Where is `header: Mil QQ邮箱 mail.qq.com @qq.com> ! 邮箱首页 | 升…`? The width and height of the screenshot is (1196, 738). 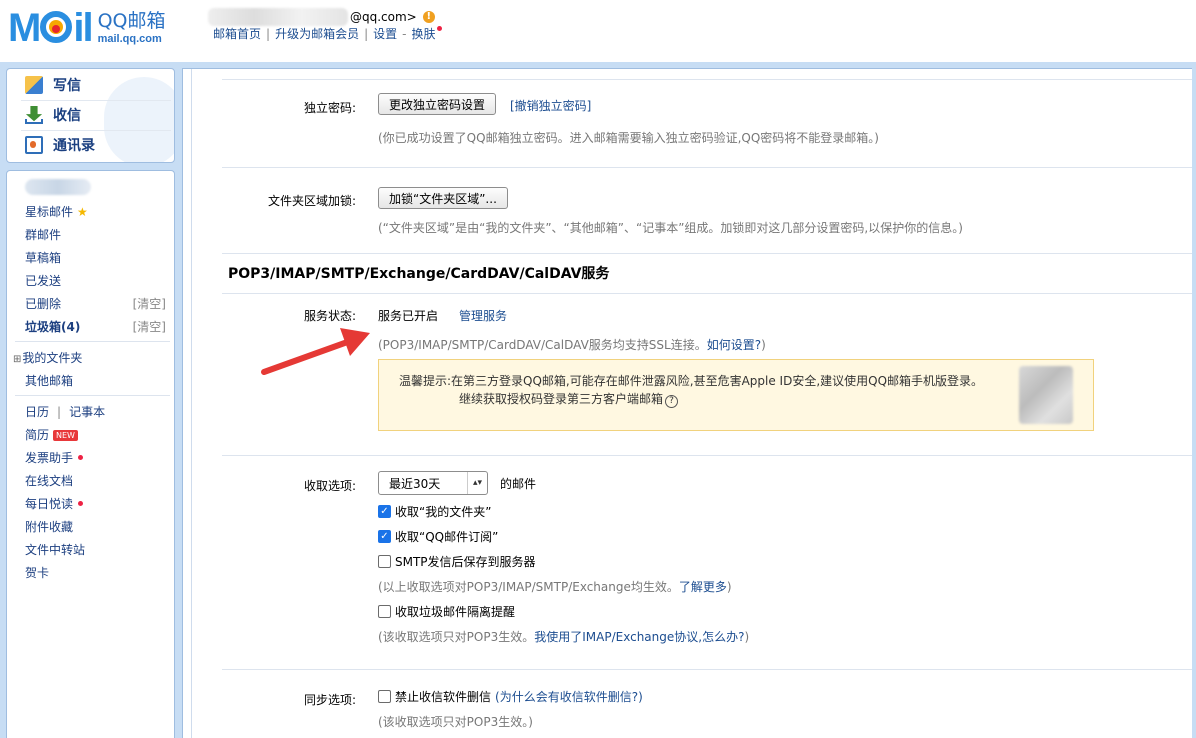 header: Mil QQ邮箱 mail.qq.com @qq.com> ! 邮箱首页 | 升… is located at coordinates (598, 31).